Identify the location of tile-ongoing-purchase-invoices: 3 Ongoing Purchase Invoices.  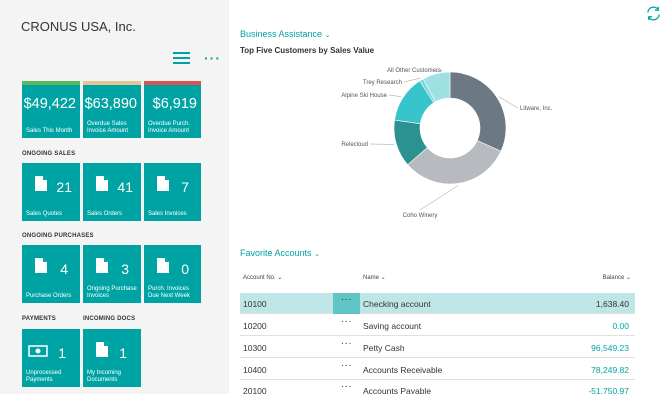
(112, 274).